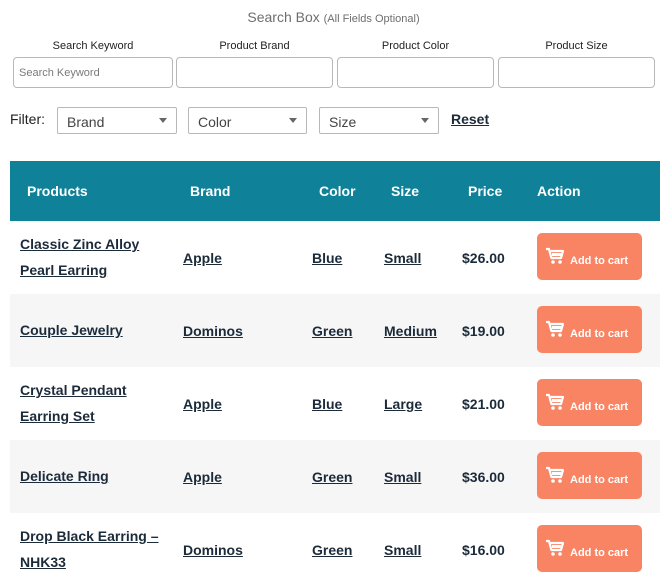 The height and width of the screenshot is (584, 667). What do you see at coordinates (71, 330) in the screenshot?
I see `product-name-line1: Couple Jewelry` at bounding box center [71, 330].